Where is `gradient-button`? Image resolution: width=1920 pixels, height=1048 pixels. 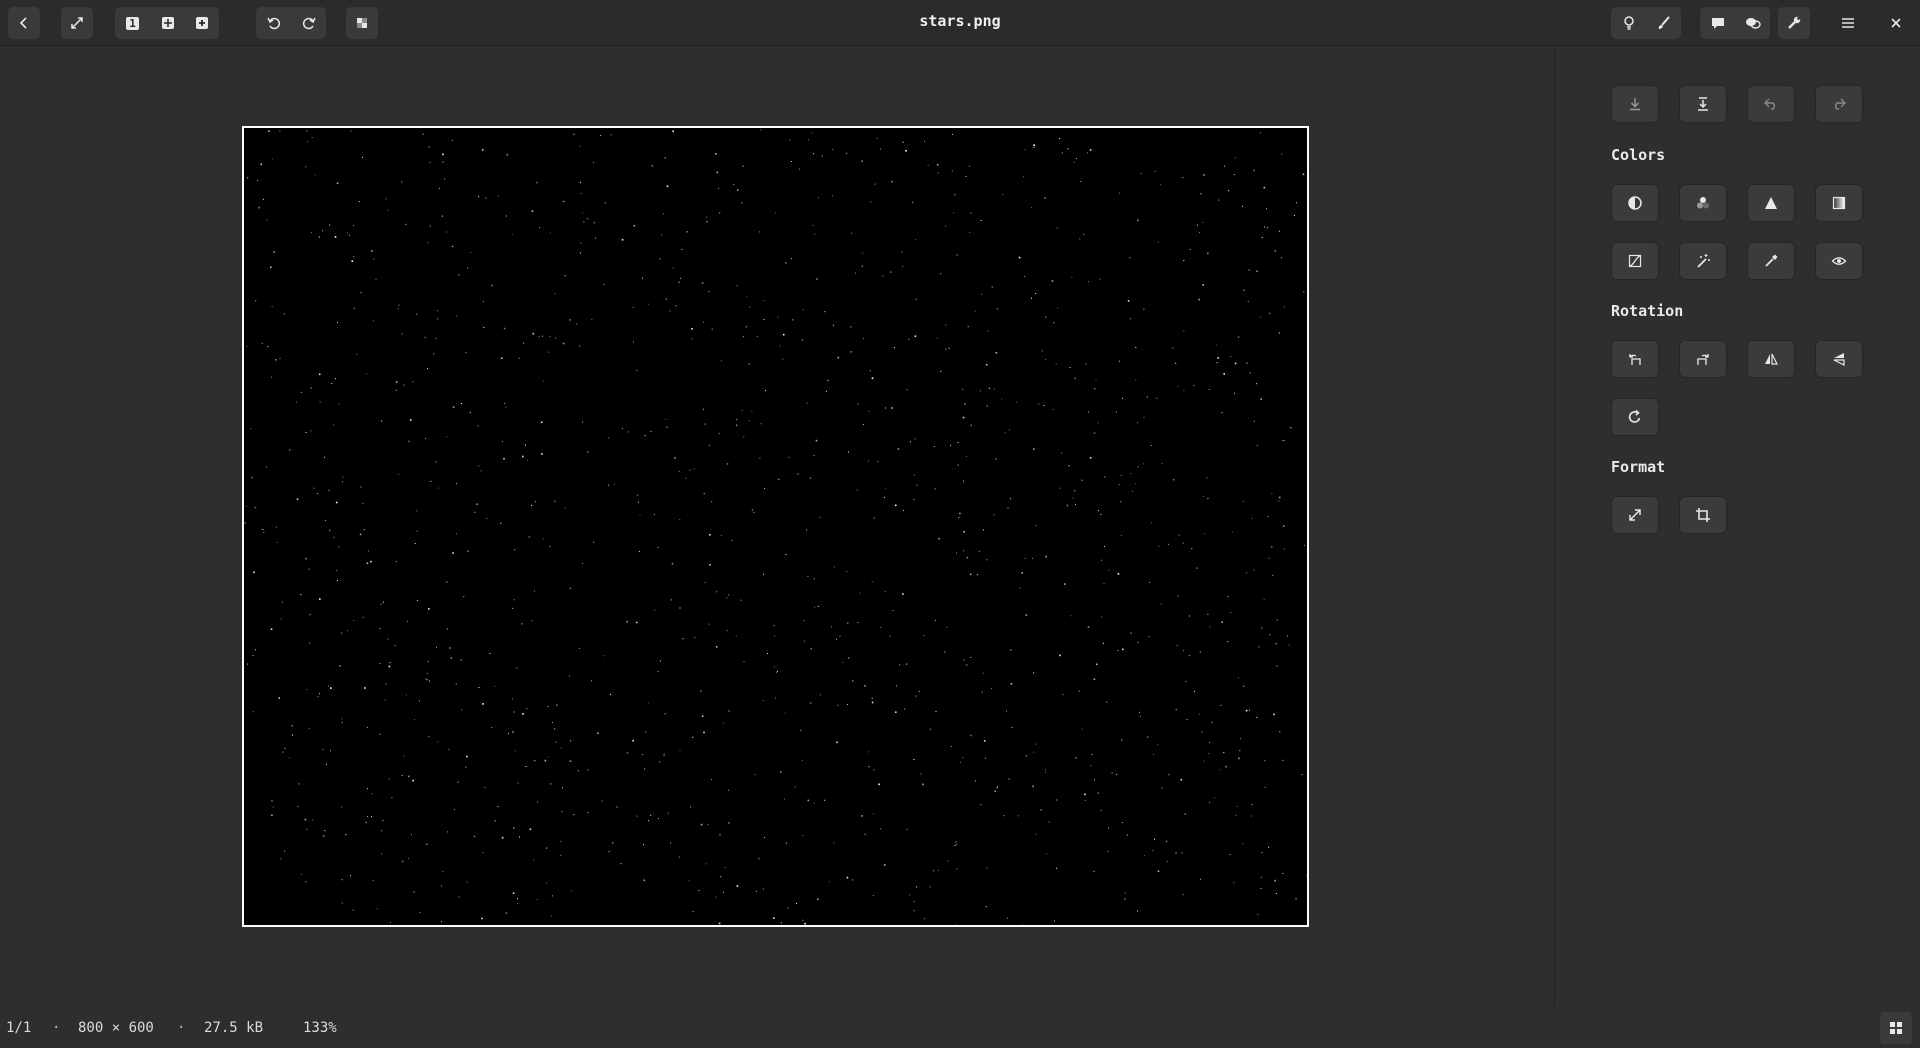 gradient-button is located at coordinates (1839, 203).